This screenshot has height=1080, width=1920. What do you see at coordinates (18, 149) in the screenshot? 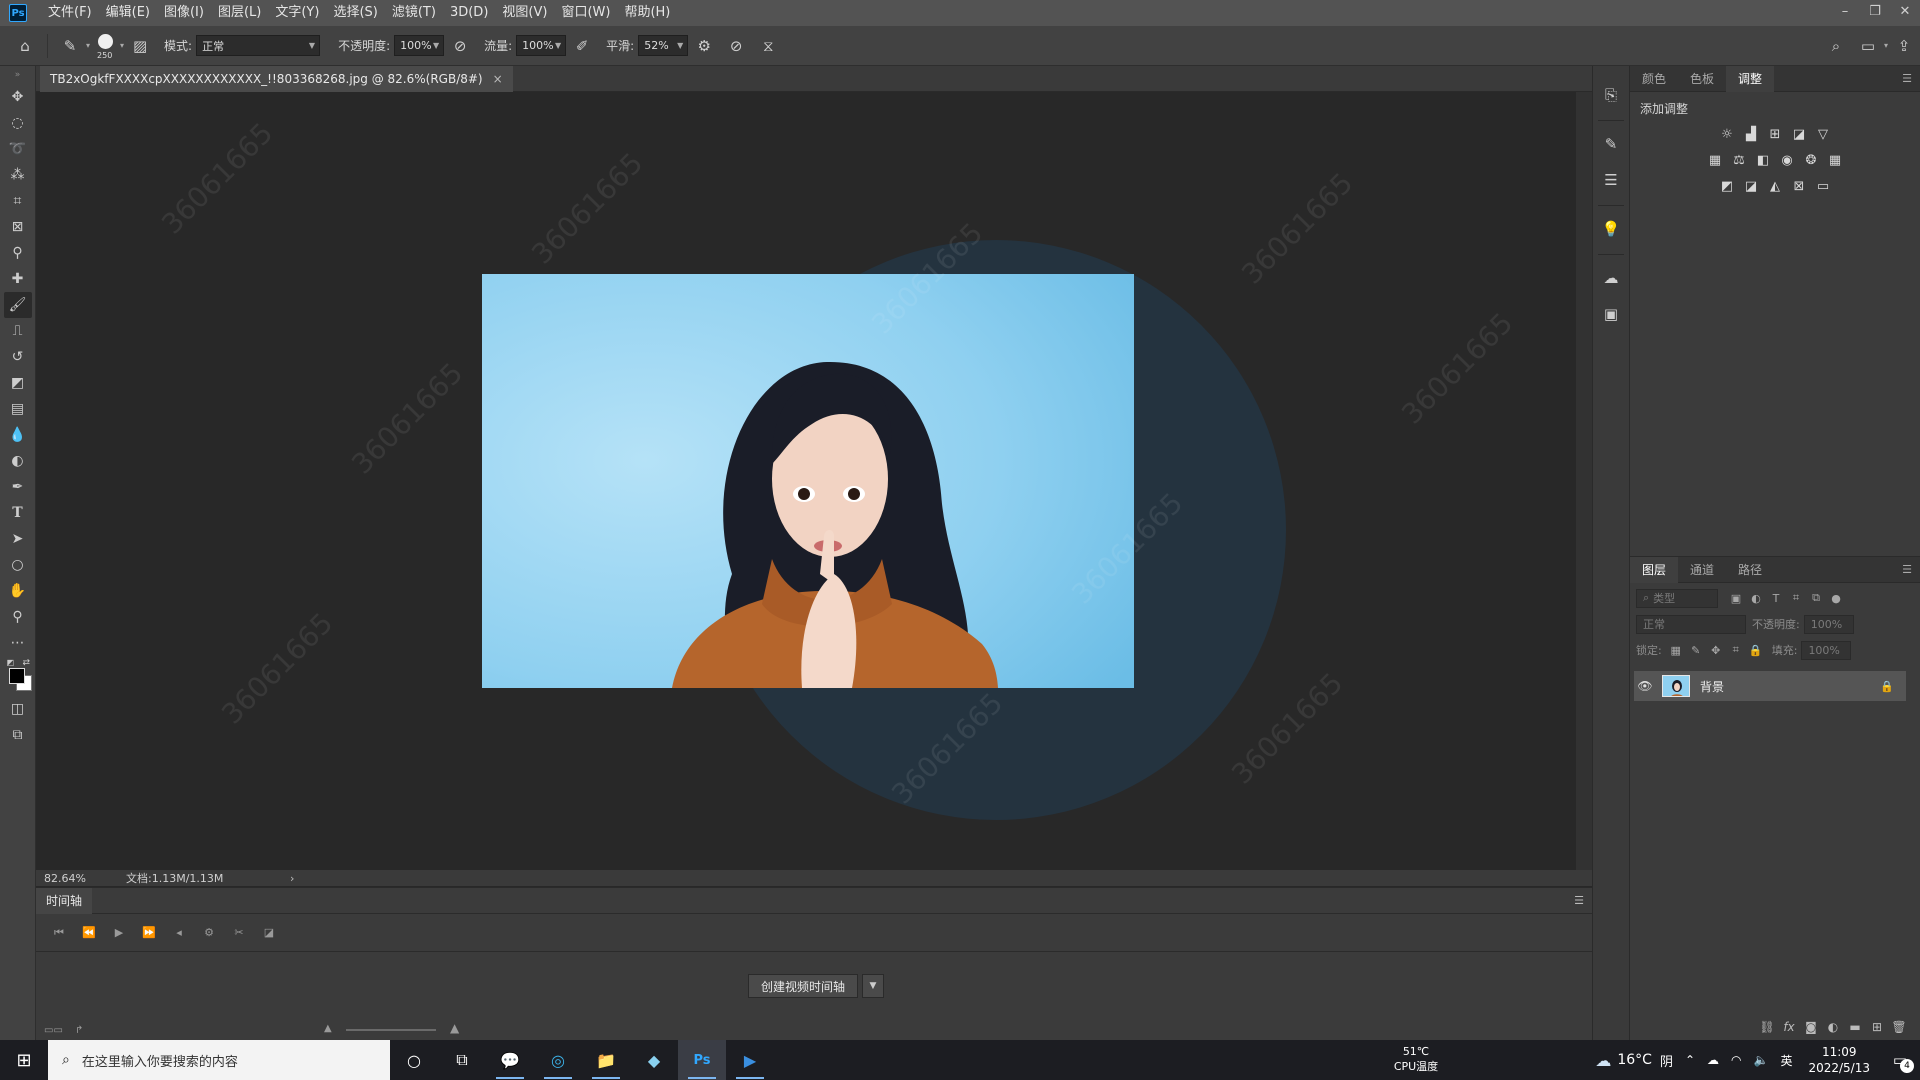
I see `lasso-tool-icon: ➰` at bounding box center [18, 149].